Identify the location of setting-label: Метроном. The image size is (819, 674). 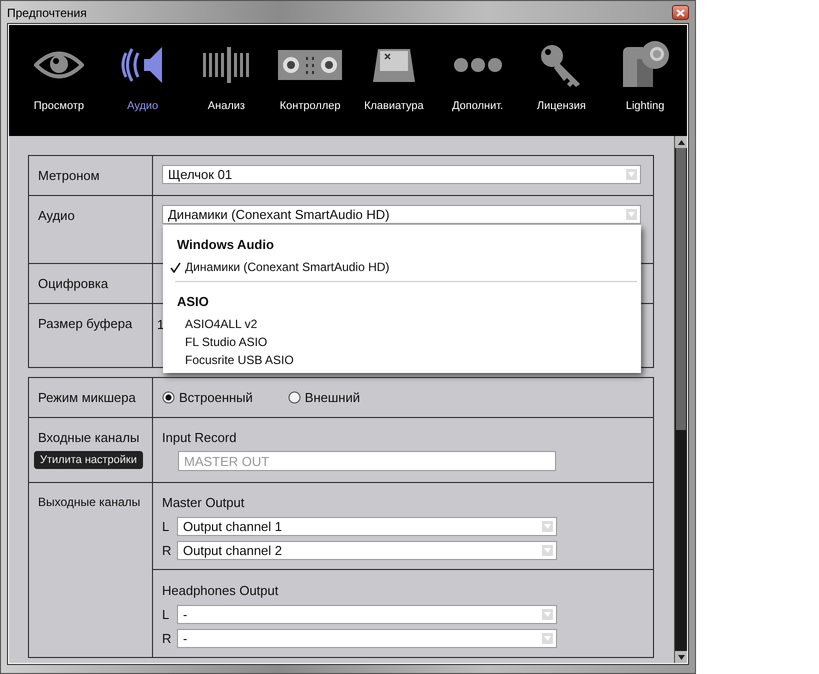
(69, 175).